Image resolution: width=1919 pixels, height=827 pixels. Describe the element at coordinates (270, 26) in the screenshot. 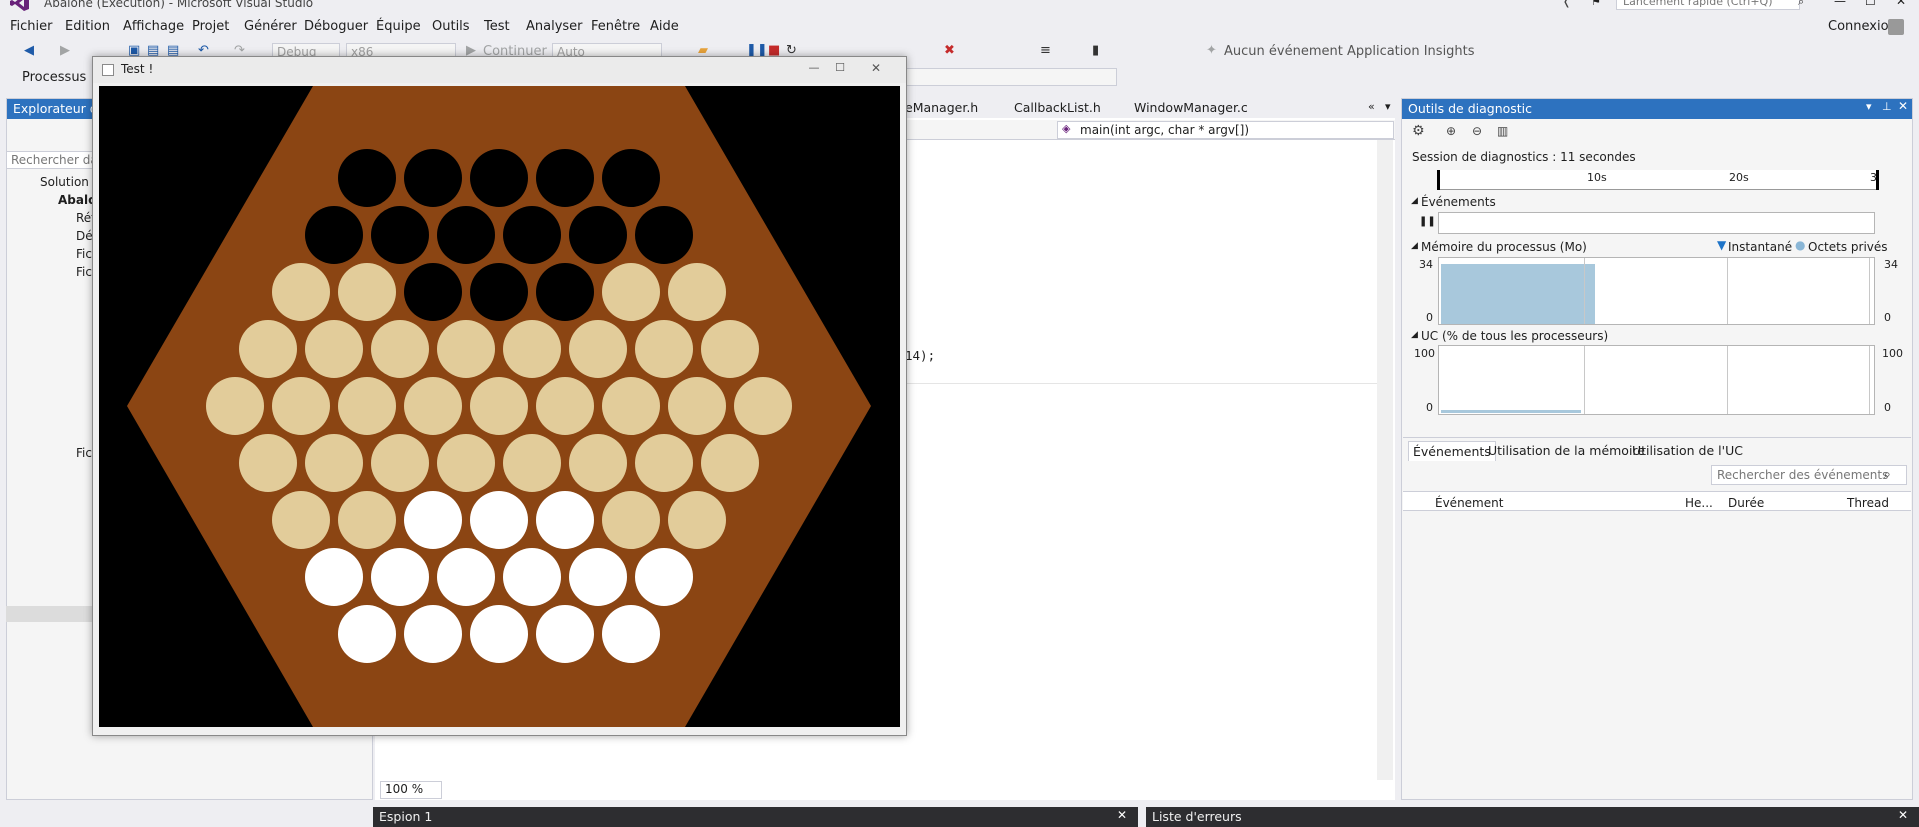

I see `menu-generer: Générer` at that location.